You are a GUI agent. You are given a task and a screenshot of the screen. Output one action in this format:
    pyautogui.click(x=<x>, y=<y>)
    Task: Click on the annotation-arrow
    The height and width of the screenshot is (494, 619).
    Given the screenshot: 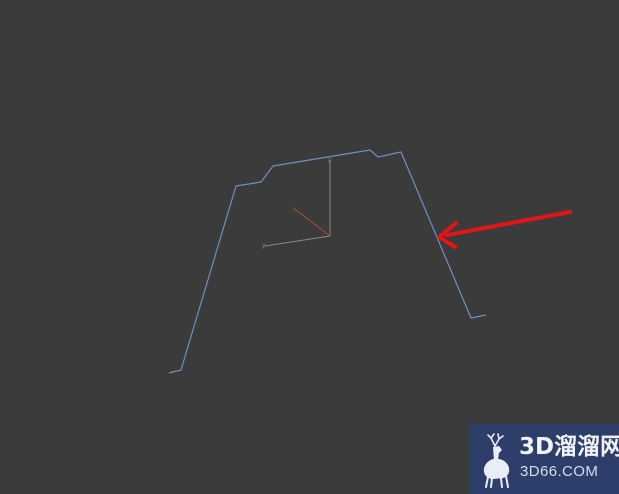 What is the action you would take?
    pyautogui.click(x=504, y=229)
    